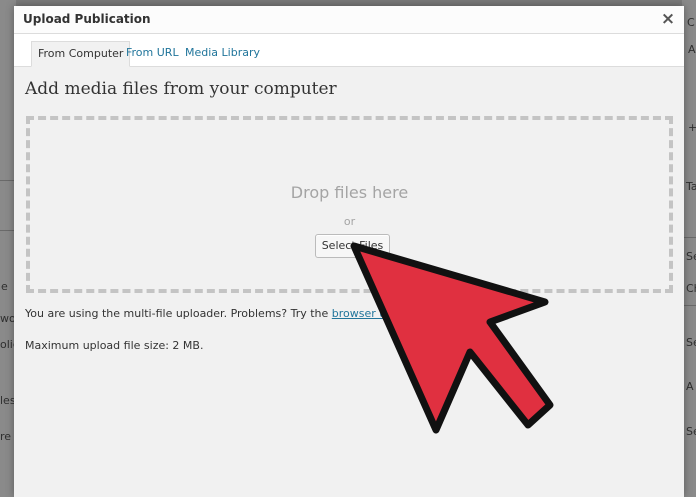 Image resolution: width=696 pixels, height=497 pixels. Describe the element at coordinates (6, 436) in the screenshot. I see `background-fragment: re` at that location.